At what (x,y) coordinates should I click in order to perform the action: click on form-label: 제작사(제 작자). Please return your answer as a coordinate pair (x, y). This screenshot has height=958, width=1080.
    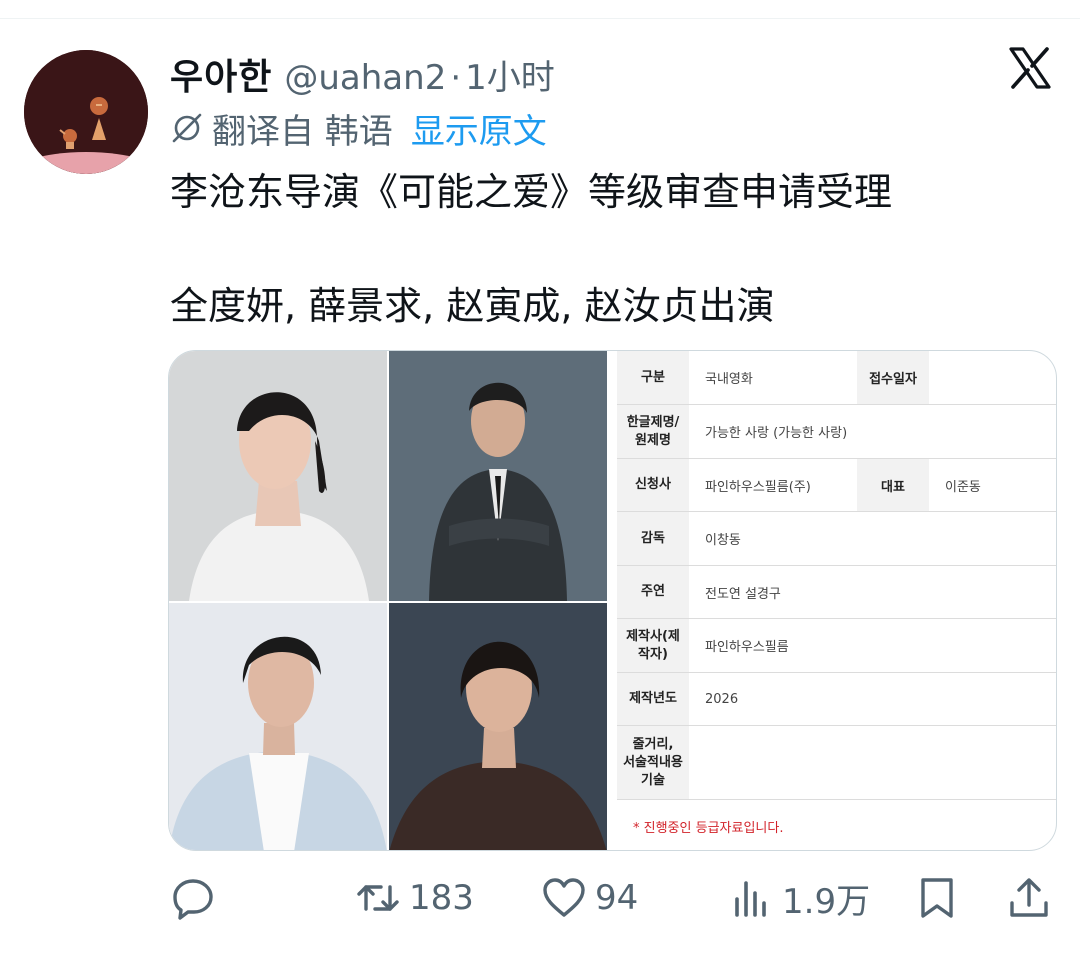
    Looking at the image, I should click on (653, 645).